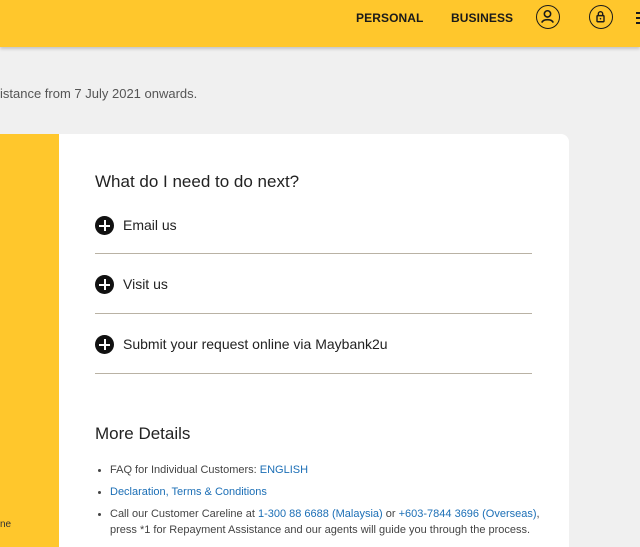 The height and width of the screenshot is (547, 640). I want to click on accordion-label: Email us, so click(150, 225).